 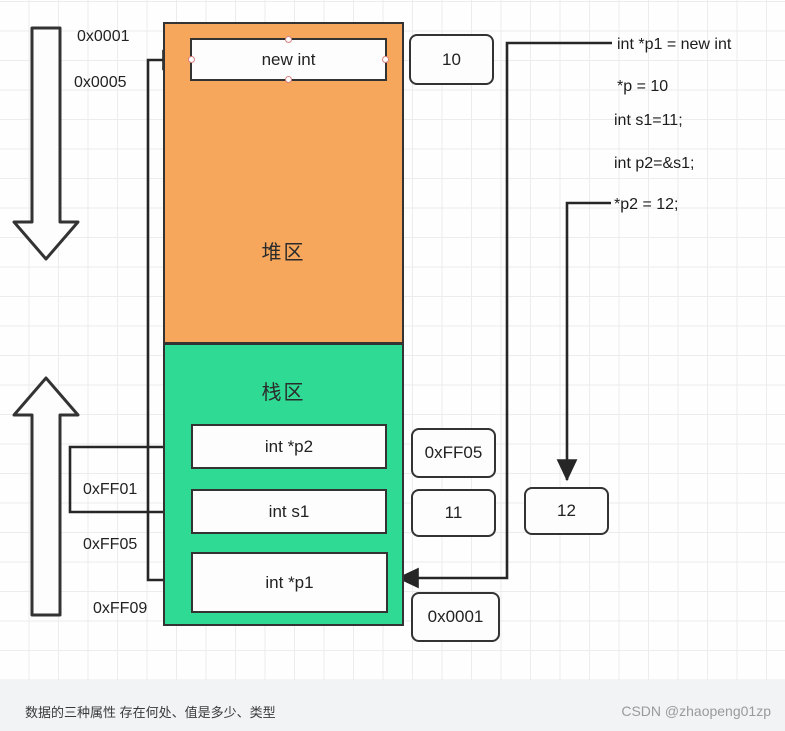 I want to click on value-box-p1-value: 0x0001, so click(x=455, y=617).